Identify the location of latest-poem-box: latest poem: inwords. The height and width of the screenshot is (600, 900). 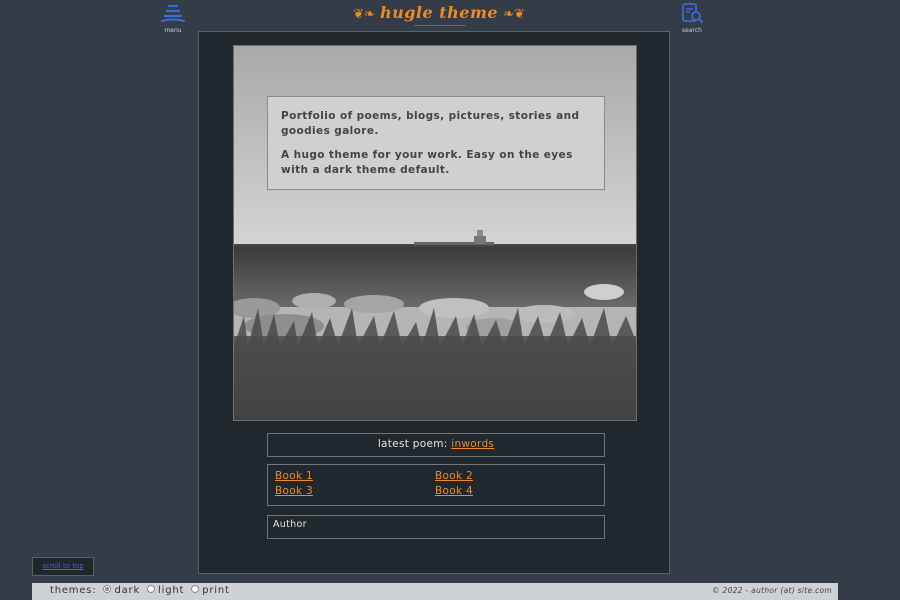
(436, 445).